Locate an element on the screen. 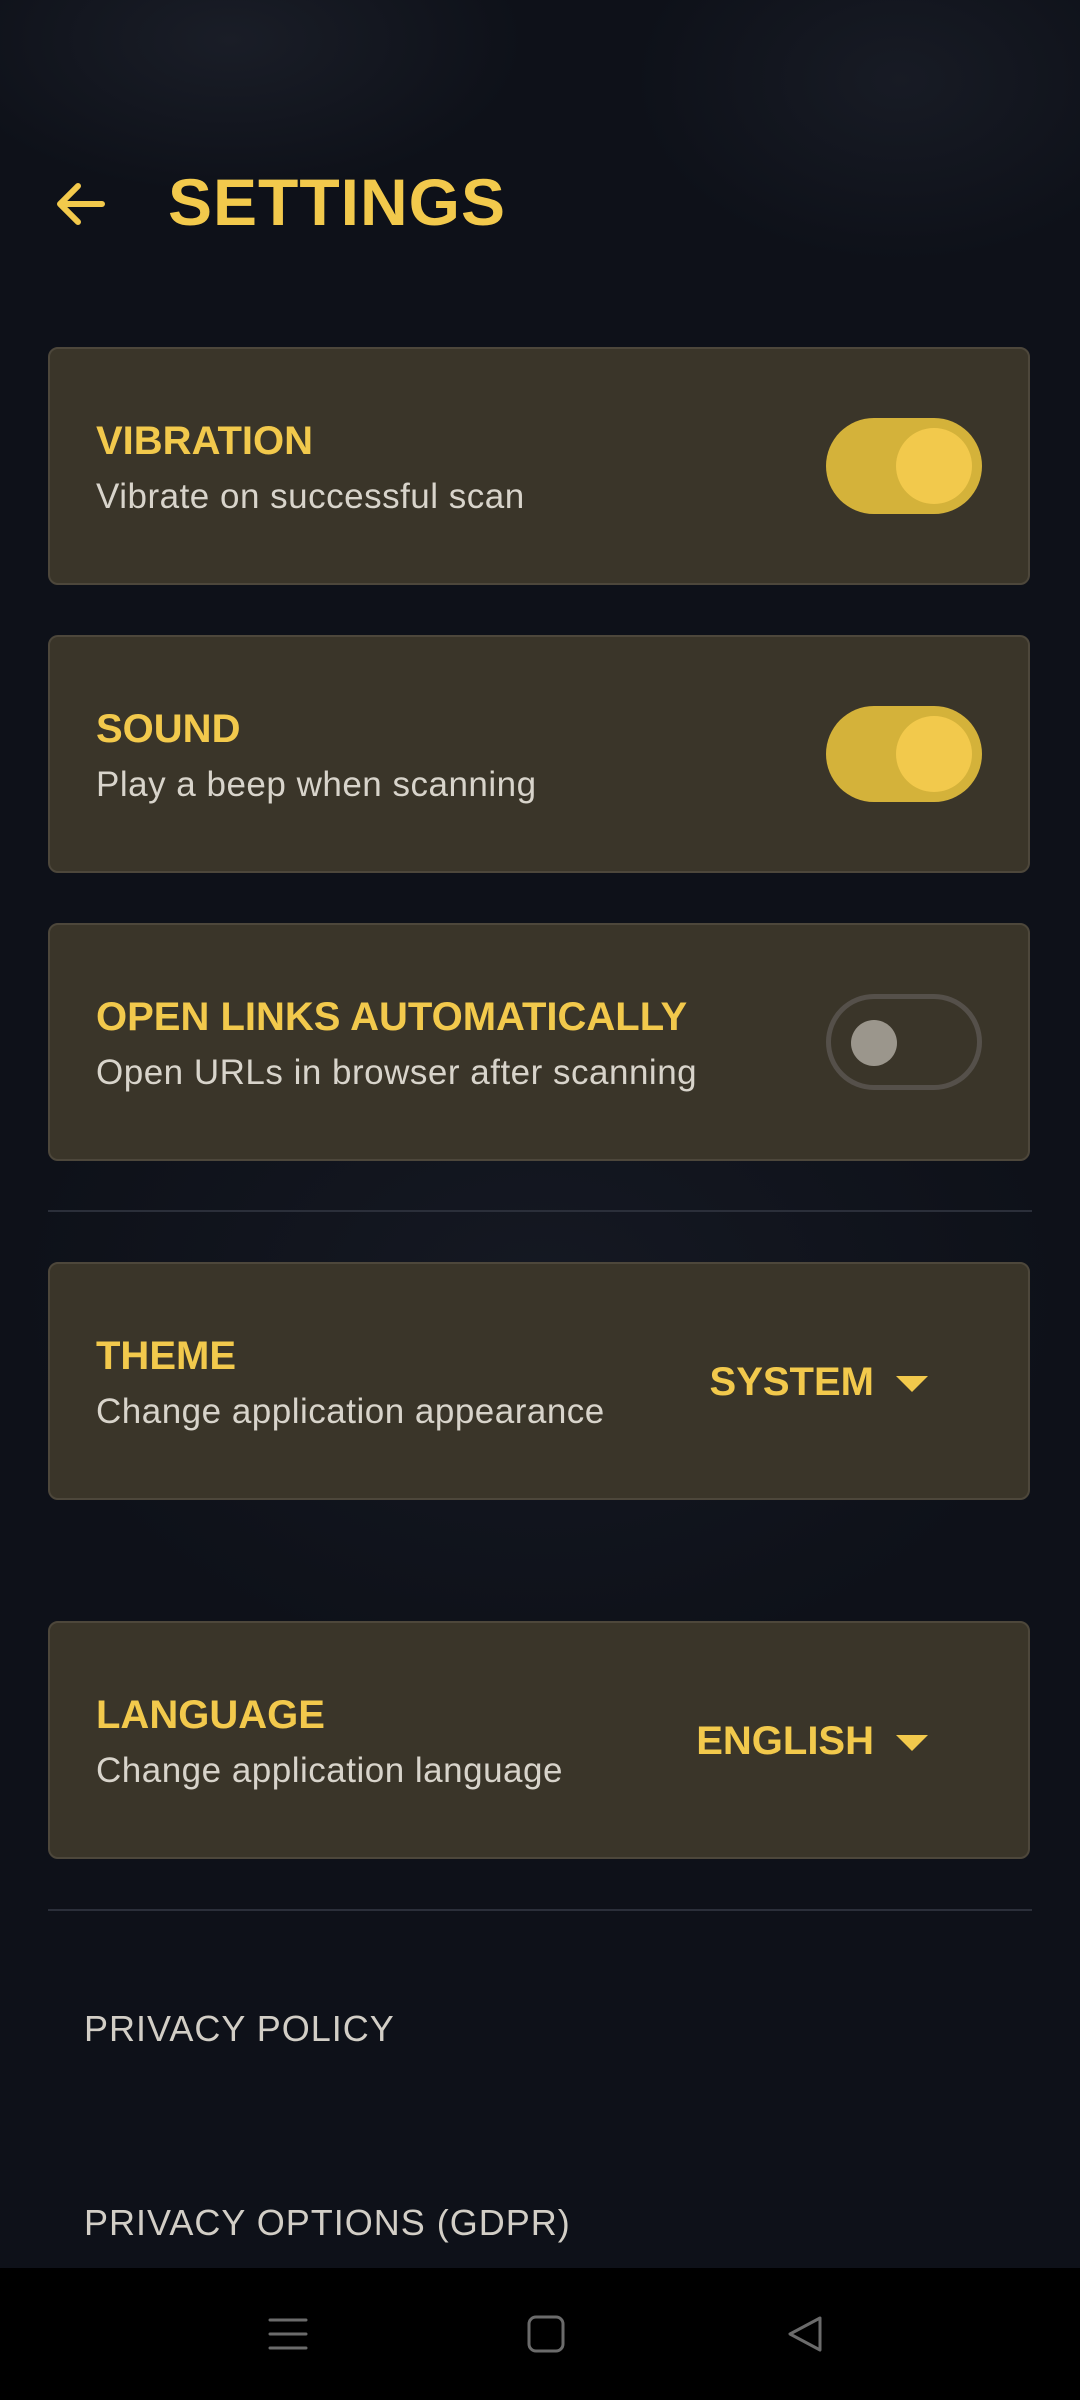  privacy-options-link: PRIVACY OPTIONS (GDPR) is located at coordinates (327, 2223).